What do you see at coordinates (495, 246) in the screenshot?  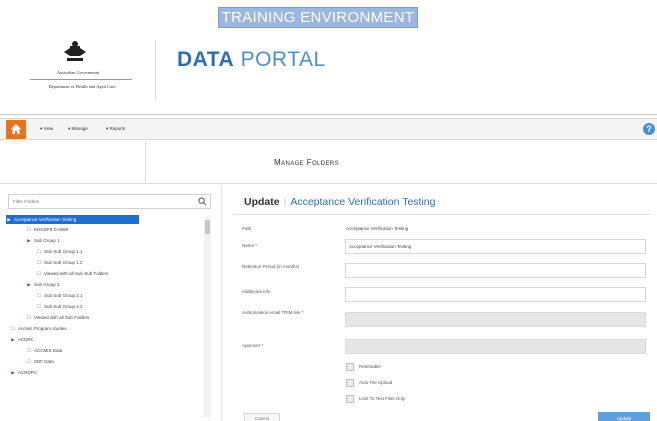 I see `name-field: Acceptance Verification Testing` at bounding box center [495, 246].